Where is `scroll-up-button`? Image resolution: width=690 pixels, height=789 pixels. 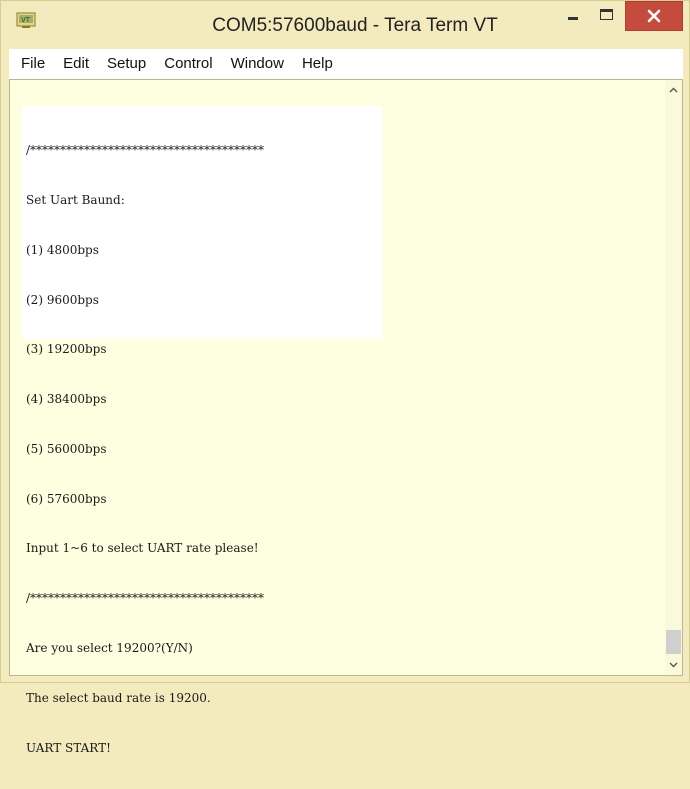 scroll-up-button is located at coordinates (673, 90).